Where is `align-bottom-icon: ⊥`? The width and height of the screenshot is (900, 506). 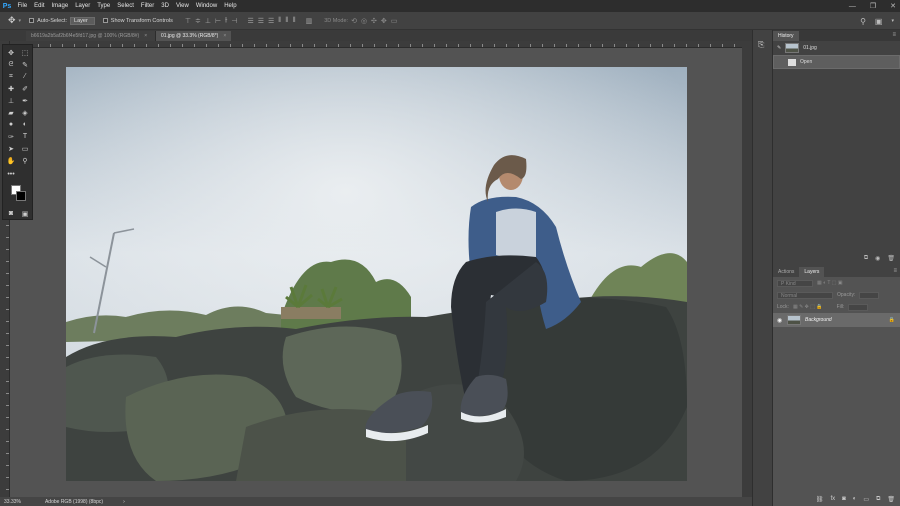 align-bottom-icon: ⊥ is located at coordinates (208, 21).